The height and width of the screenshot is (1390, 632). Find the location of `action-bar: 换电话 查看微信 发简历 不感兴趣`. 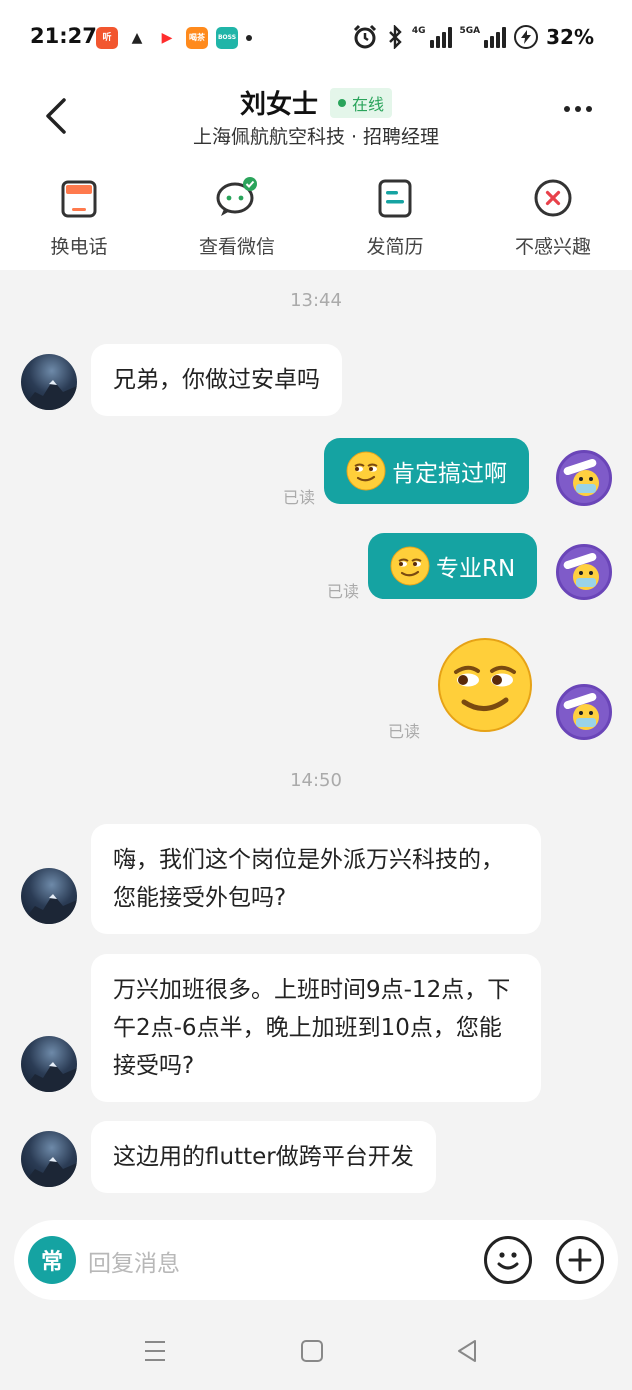

action-bar: 换电话 查看微信 发简历 不感兴趣 is located at coordinates (316, 216).